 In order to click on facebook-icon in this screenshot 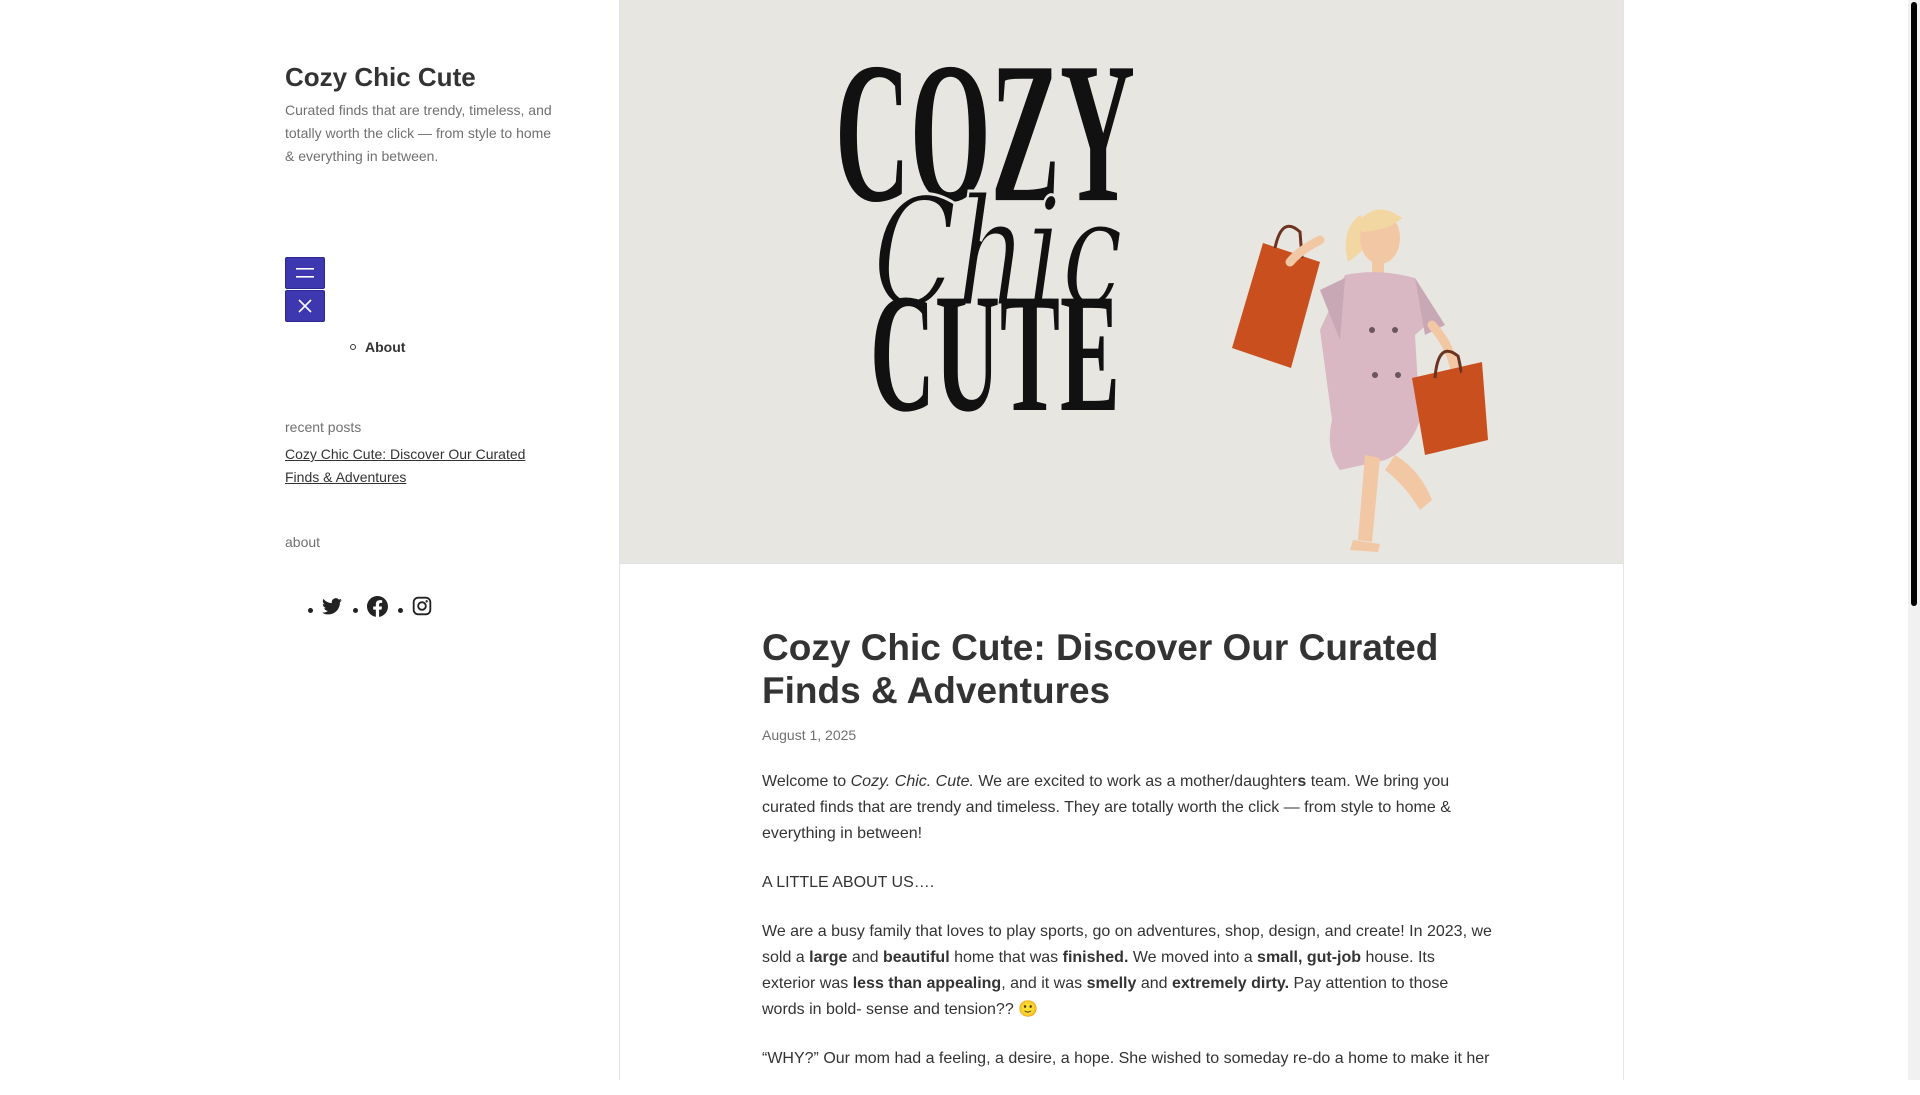, I will do `click(377, 606)`.